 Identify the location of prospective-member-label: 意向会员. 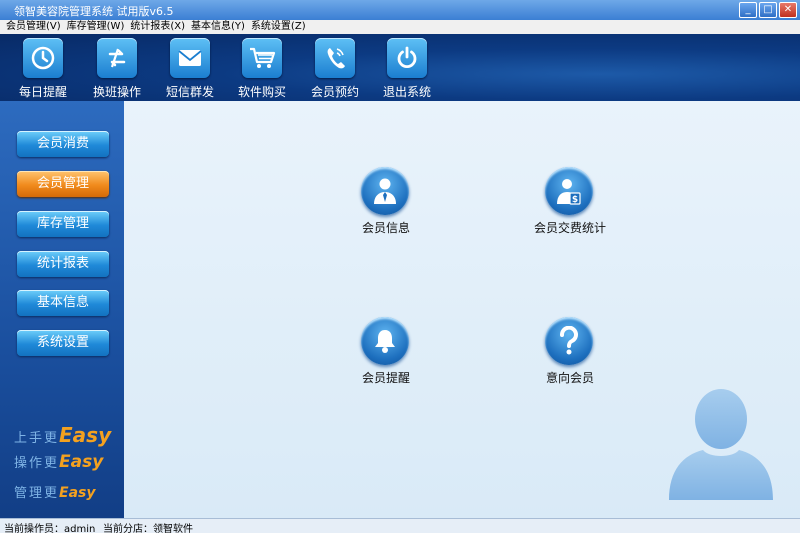
(569, 378).